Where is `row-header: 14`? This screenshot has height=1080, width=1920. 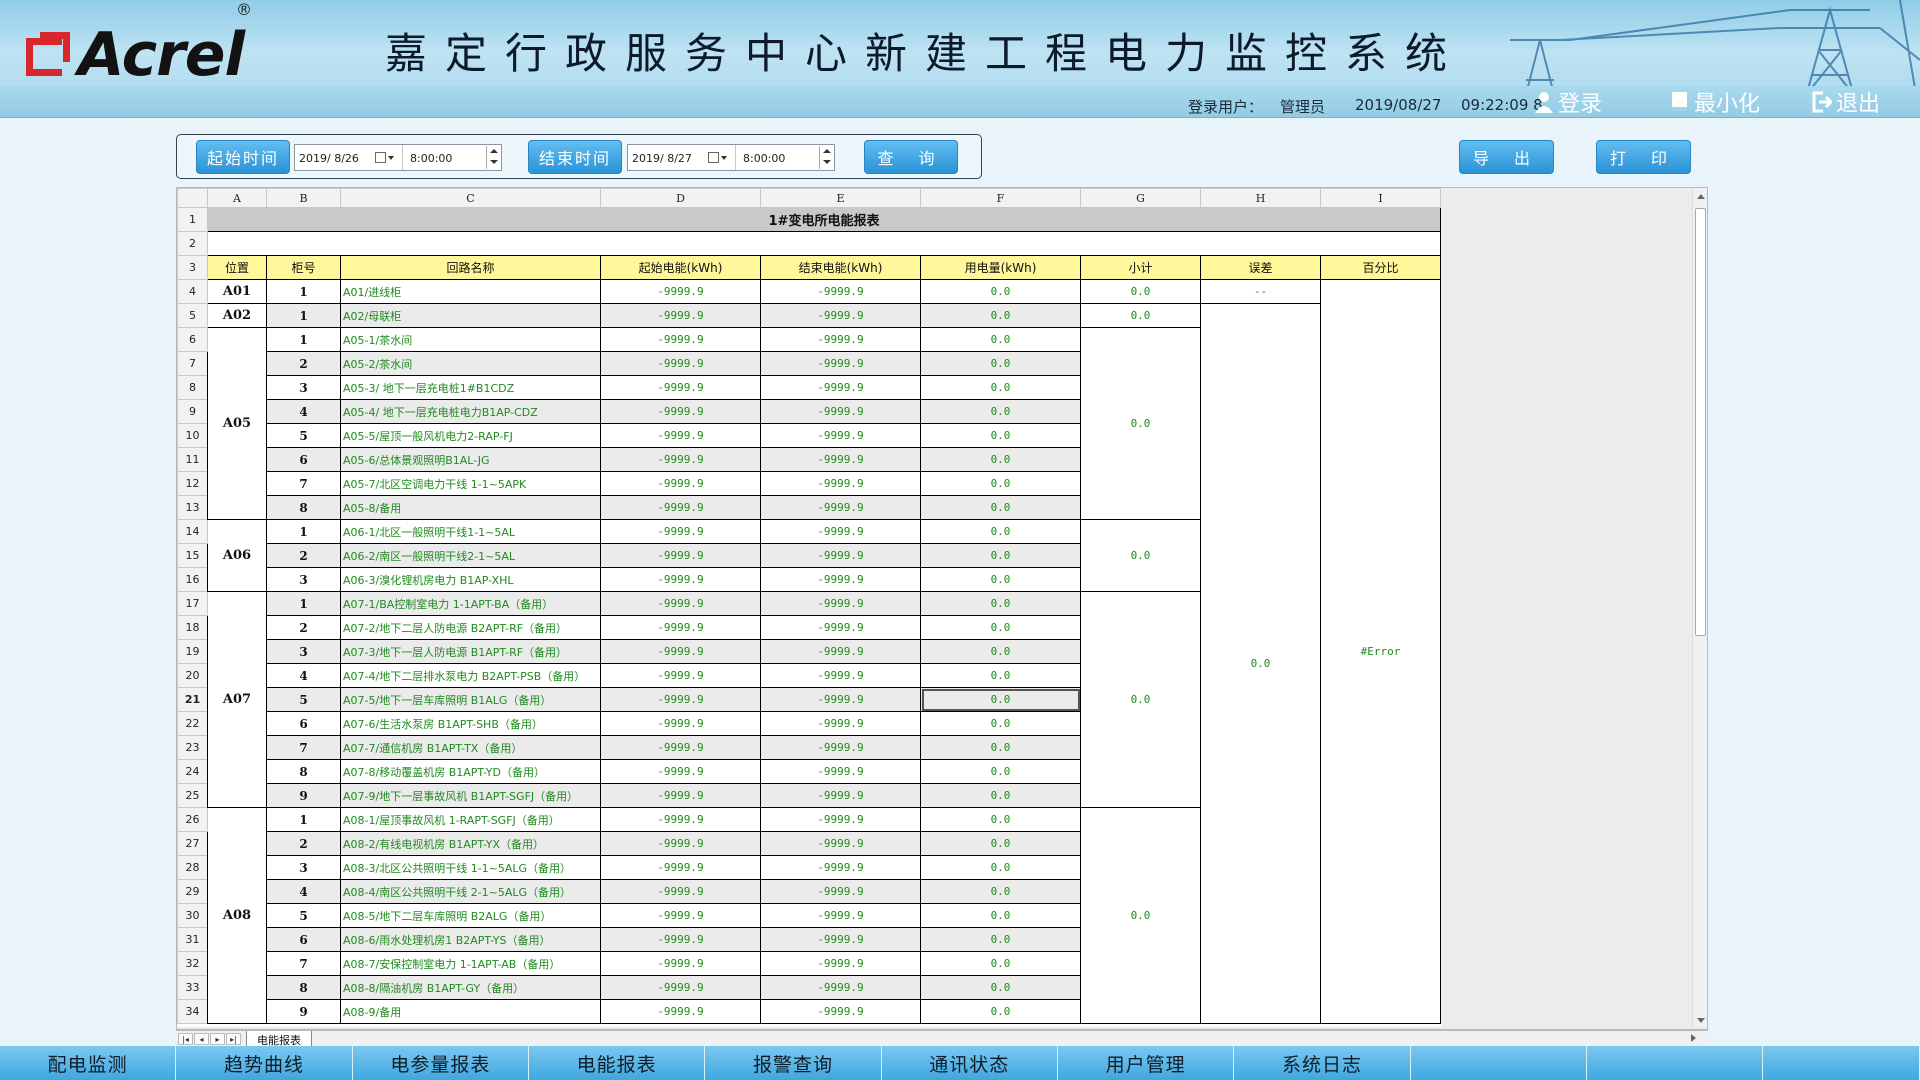
row-header: 14 is located at coordinates (192, 531).